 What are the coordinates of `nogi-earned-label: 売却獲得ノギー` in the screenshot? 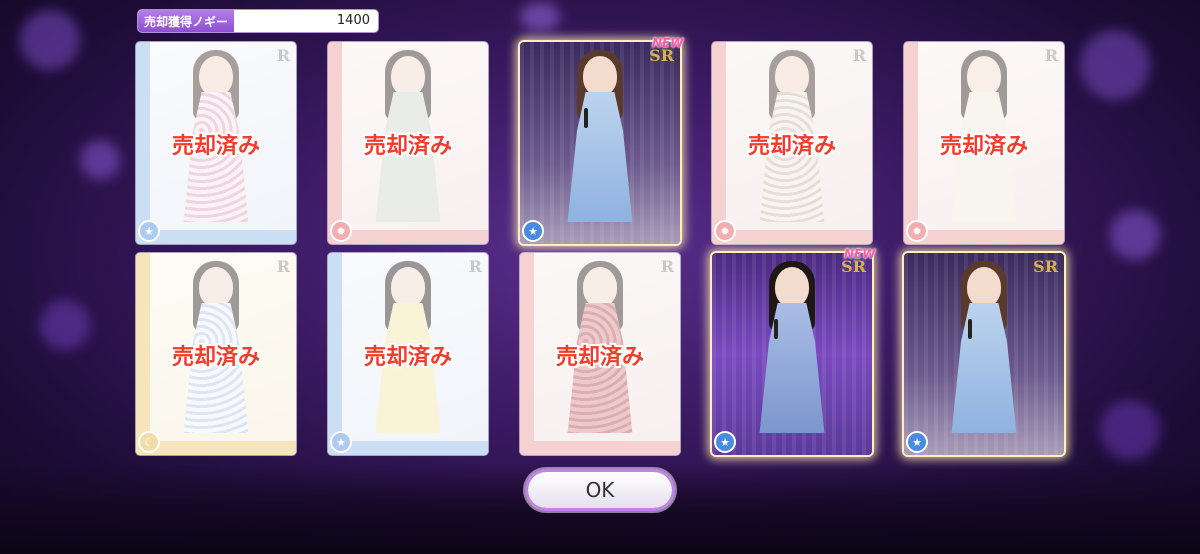 It's located at (186, 21).